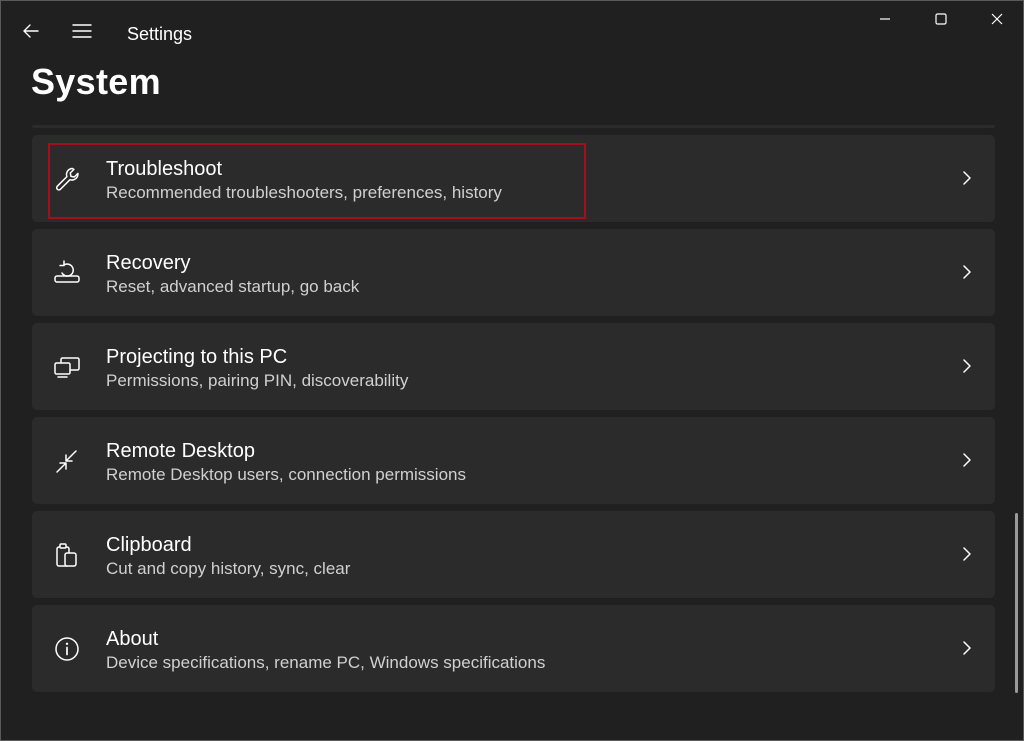 This screenshot has width=1024, height=741. What do you see at coordinates (67, 649) in the screenshot?
I see `info-icon` at bounding box center [67, 649].